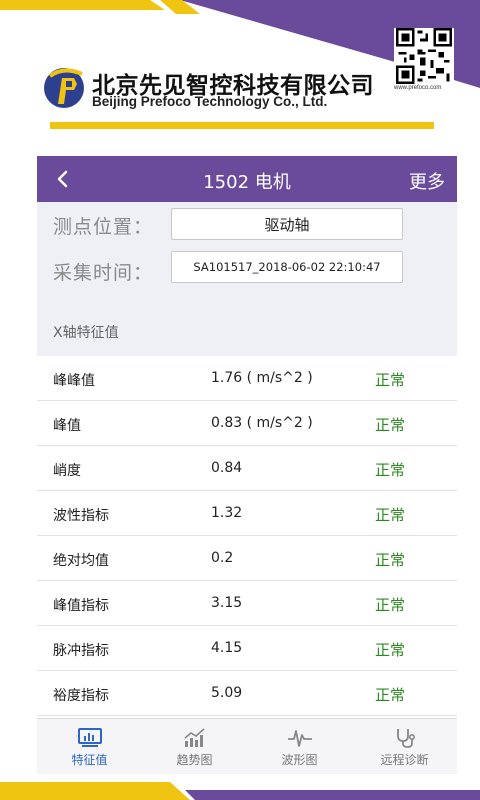 This screenshot has width=480, height=800. I want to click on feature-value: 1.32, so click(227, 513).